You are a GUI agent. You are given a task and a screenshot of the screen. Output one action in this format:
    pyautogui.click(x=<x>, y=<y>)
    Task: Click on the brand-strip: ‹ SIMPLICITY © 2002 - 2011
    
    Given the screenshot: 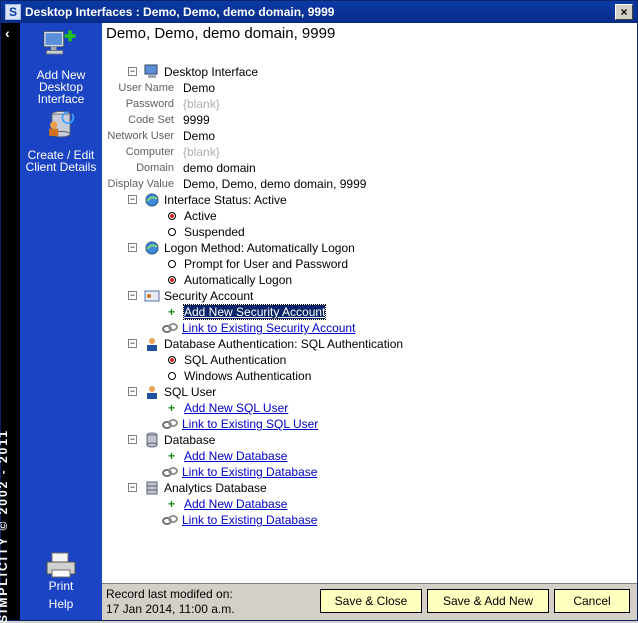 What is the action you would take?
    pyautogui.click(x=10, y=323)
    